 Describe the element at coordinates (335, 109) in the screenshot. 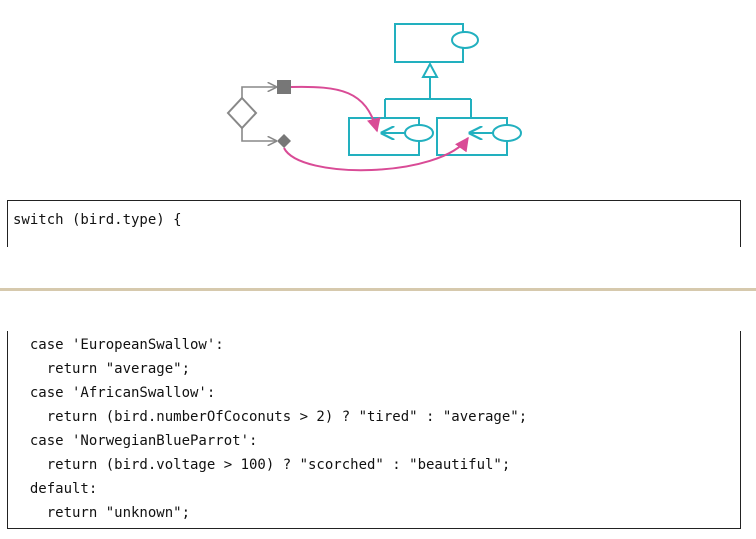

I see `mapping-arrow-upper` at that location.